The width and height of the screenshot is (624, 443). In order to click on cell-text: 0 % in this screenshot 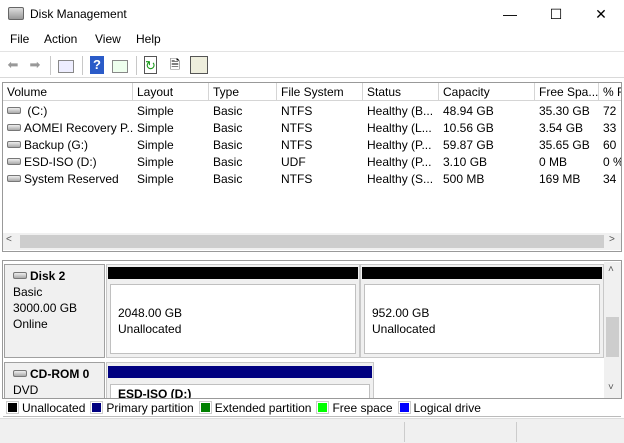, I will do `click(612, 162)`.